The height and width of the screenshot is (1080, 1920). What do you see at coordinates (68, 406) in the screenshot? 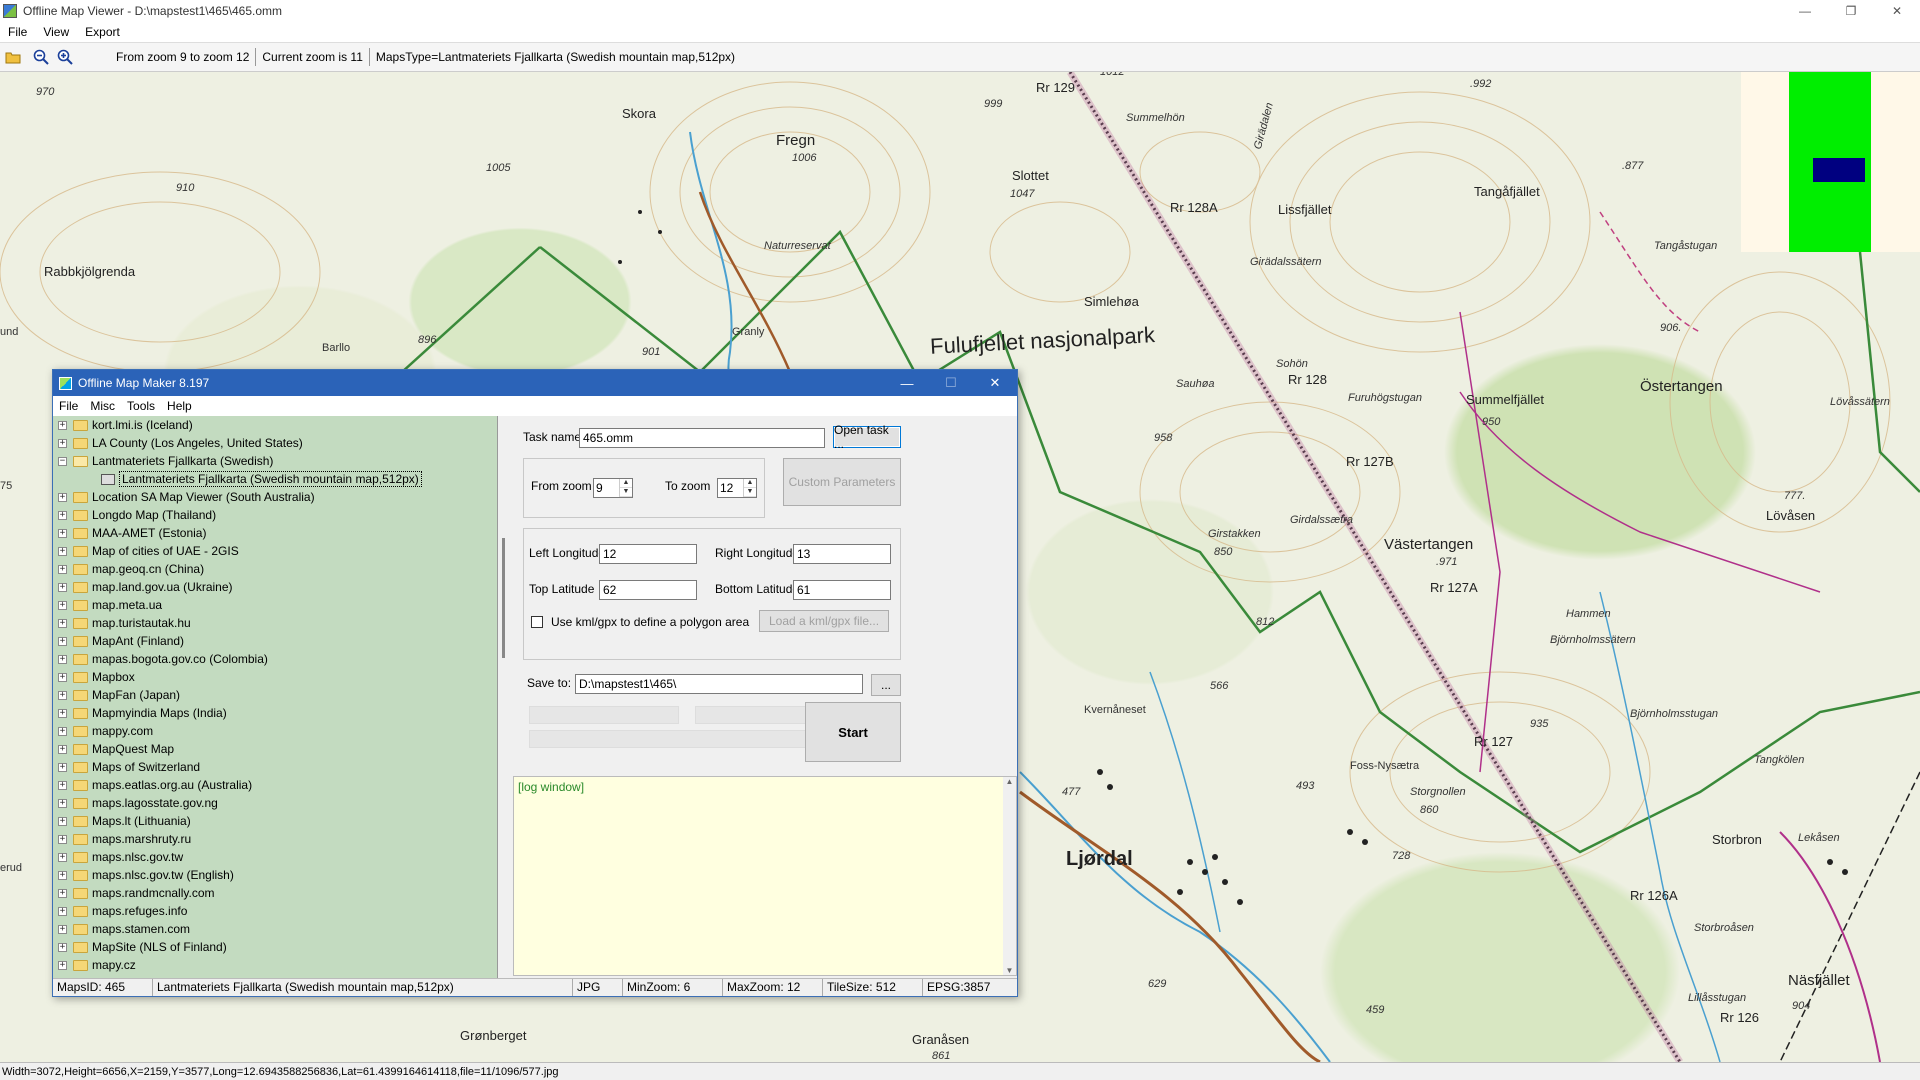
I see `dialog-menu-file: File` at bounding box center [68, 406].